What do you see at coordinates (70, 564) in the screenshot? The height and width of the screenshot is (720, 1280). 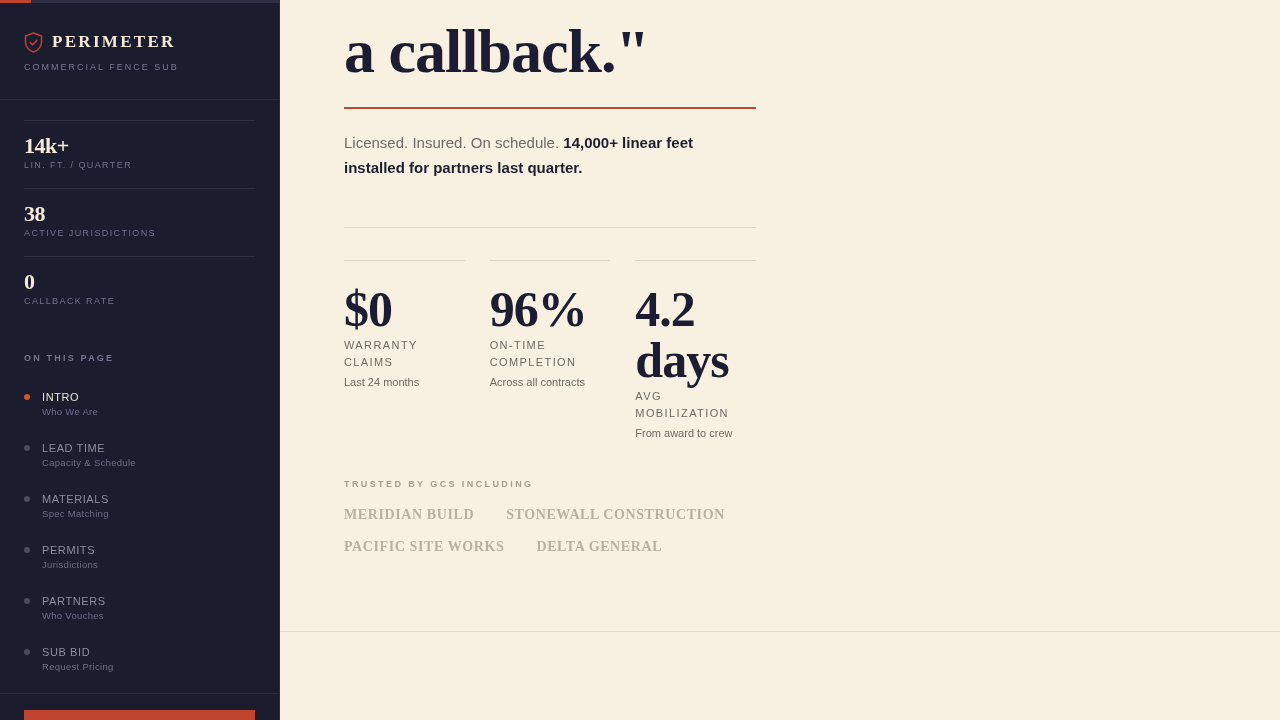 I see `nav-link-subtitle: Jurisdictions` at bounding box center [70, 564].